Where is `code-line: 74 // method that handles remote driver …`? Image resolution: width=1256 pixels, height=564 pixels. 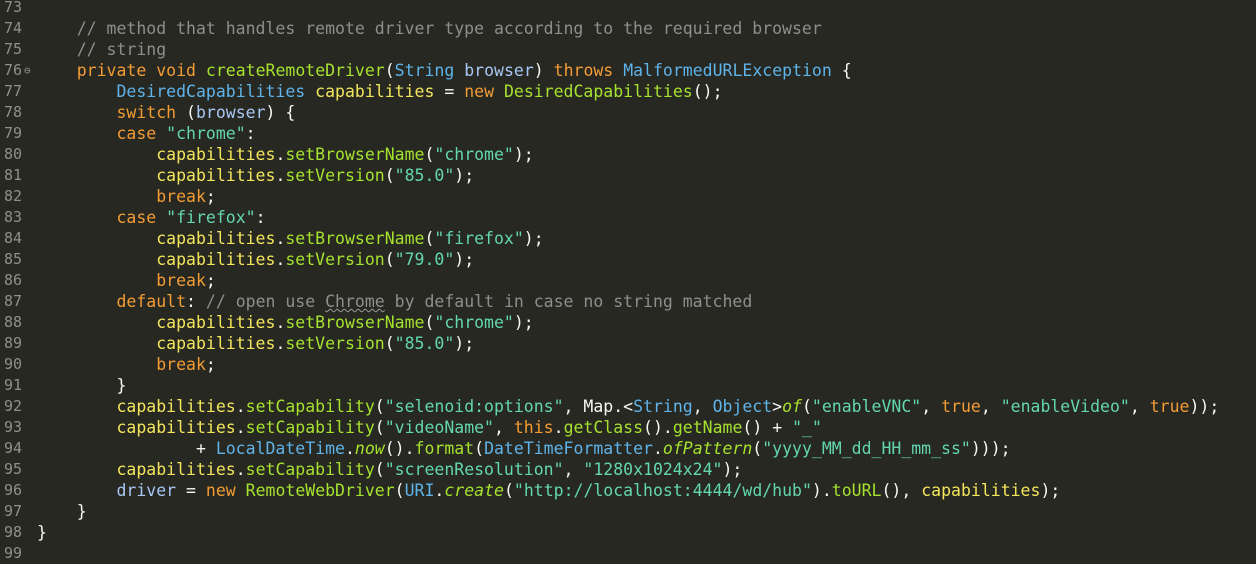 code-line: 74 // method that handles remote driver … is located at coordinates (628, 28).